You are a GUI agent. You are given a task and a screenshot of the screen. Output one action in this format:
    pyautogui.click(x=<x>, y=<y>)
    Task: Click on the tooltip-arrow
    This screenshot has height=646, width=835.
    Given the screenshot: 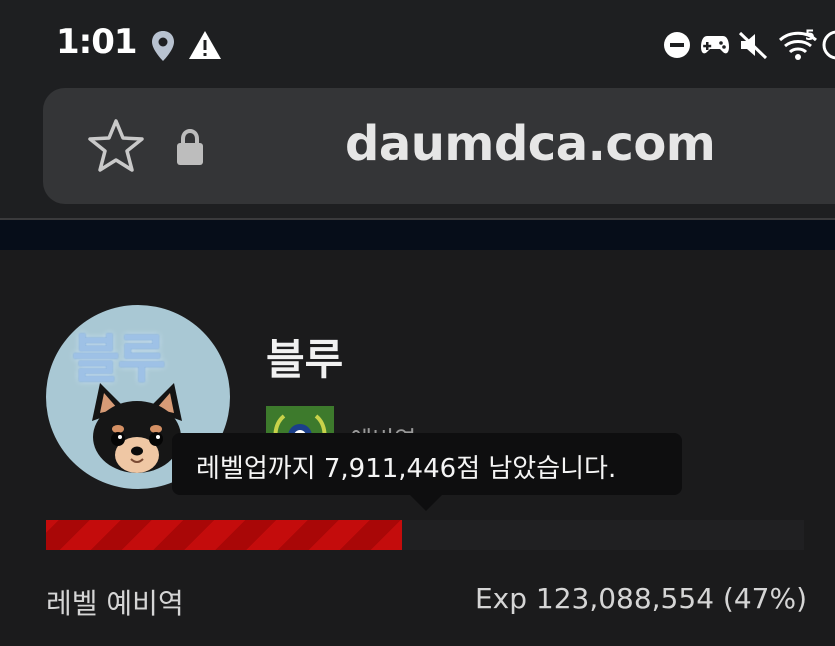 What is the action you would take?
    pyautogui.click(x=426, y=503)
    